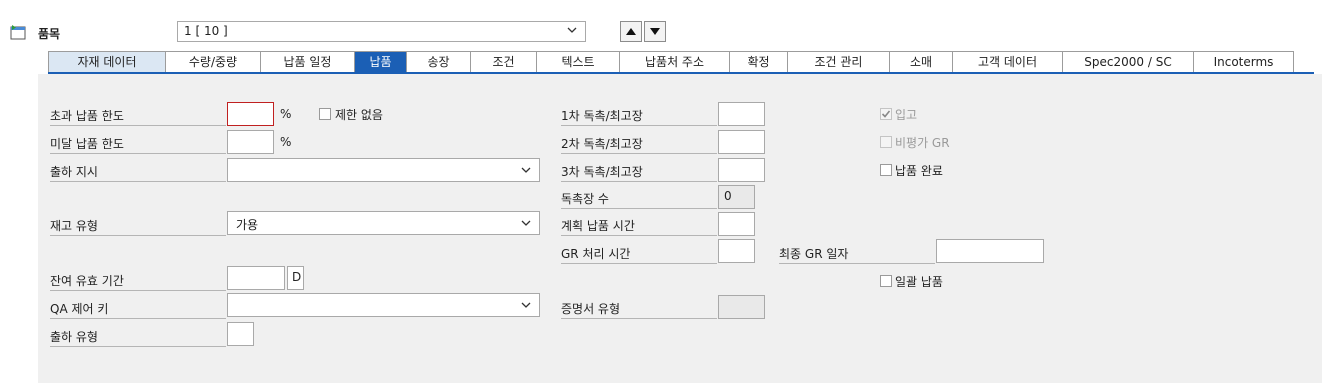  Describe the element at coordinates (74, 226) in the screenshot. I see `stock-type-label: 재고 유형` at that location.